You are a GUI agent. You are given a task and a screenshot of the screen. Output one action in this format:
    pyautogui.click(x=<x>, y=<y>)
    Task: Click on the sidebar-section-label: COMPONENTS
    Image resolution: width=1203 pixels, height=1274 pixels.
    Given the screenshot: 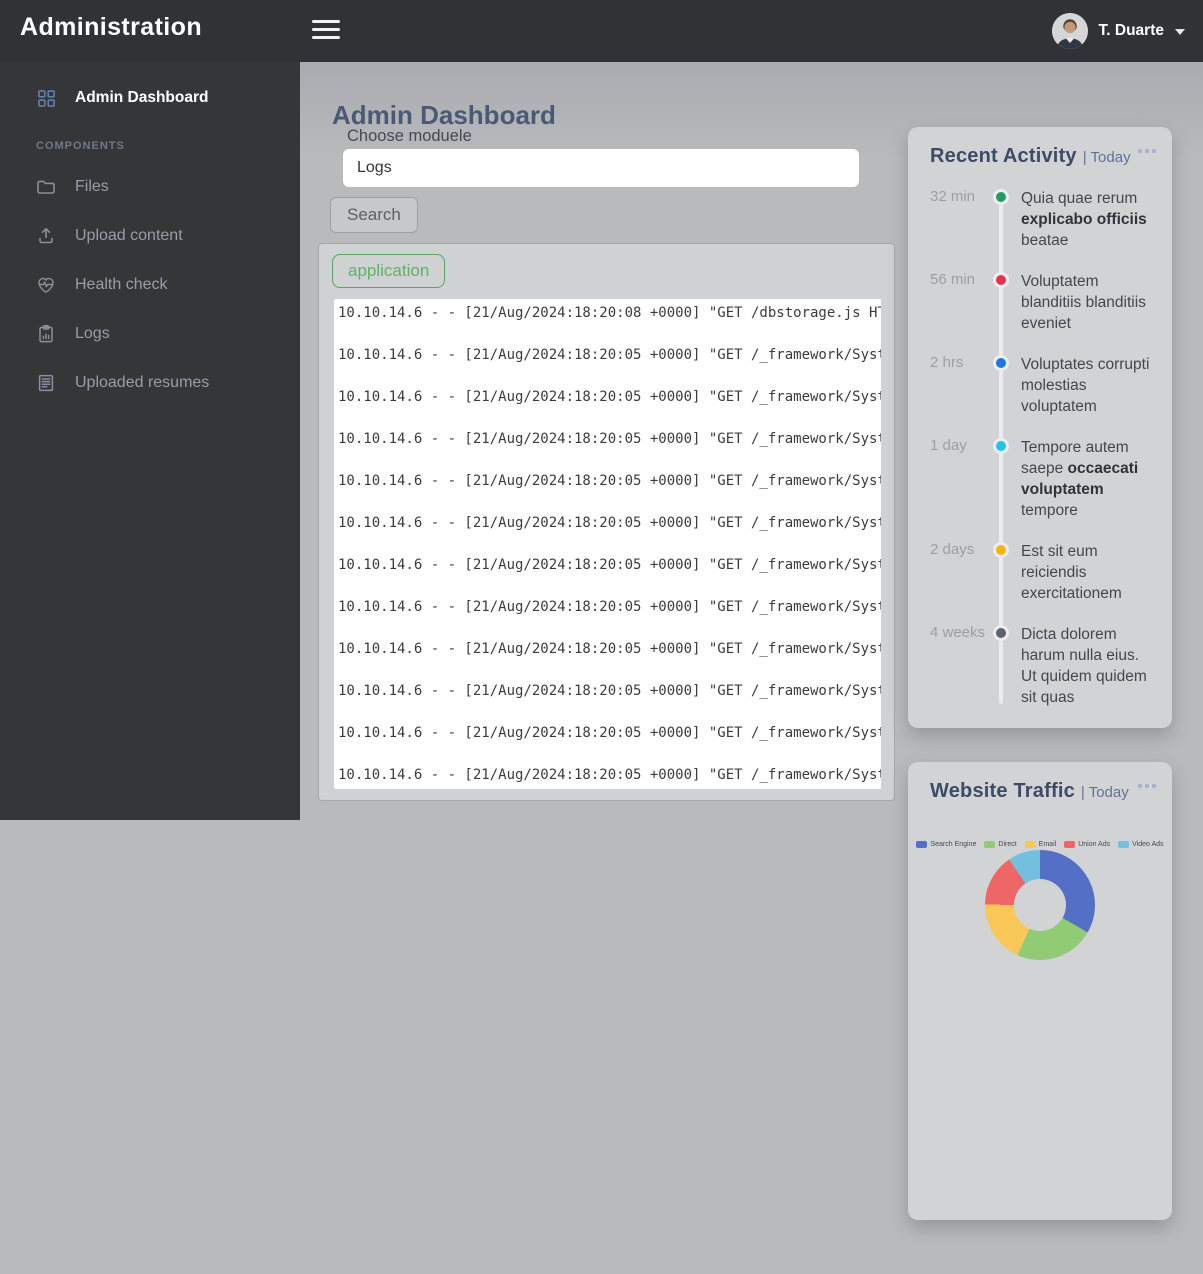 What is the action you would take?
    pyautogui.click(x=80, y=146)
    